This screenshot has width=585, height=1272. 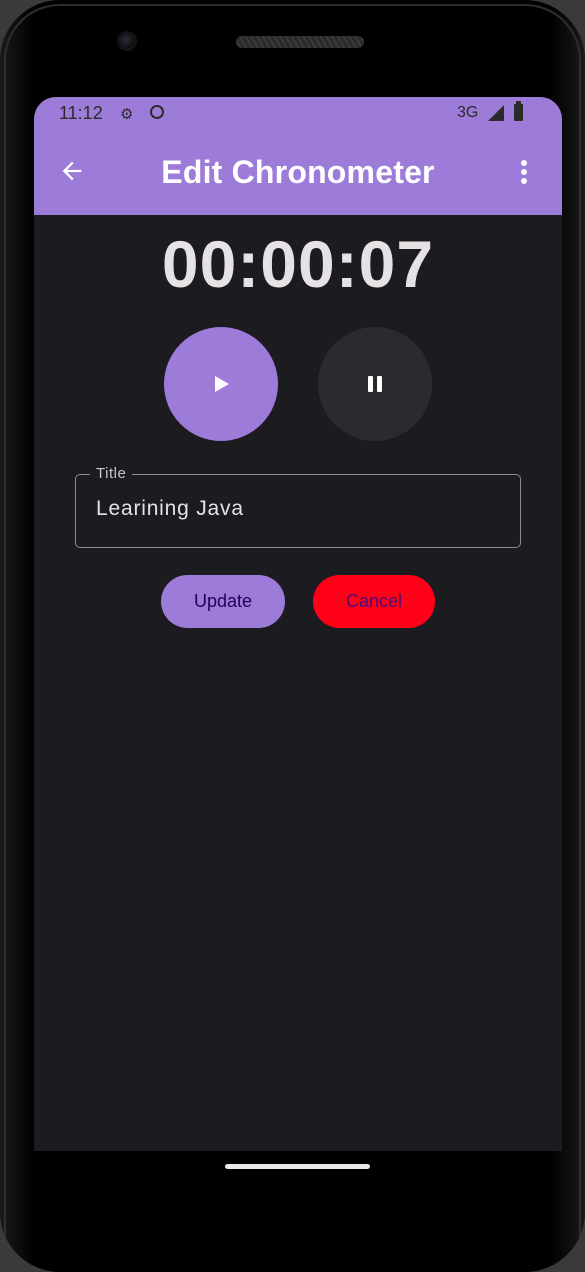 What do you see at coordinates (518, 111) in the screenshot?
I see `battery-icon` at bounding box center [518, 111].